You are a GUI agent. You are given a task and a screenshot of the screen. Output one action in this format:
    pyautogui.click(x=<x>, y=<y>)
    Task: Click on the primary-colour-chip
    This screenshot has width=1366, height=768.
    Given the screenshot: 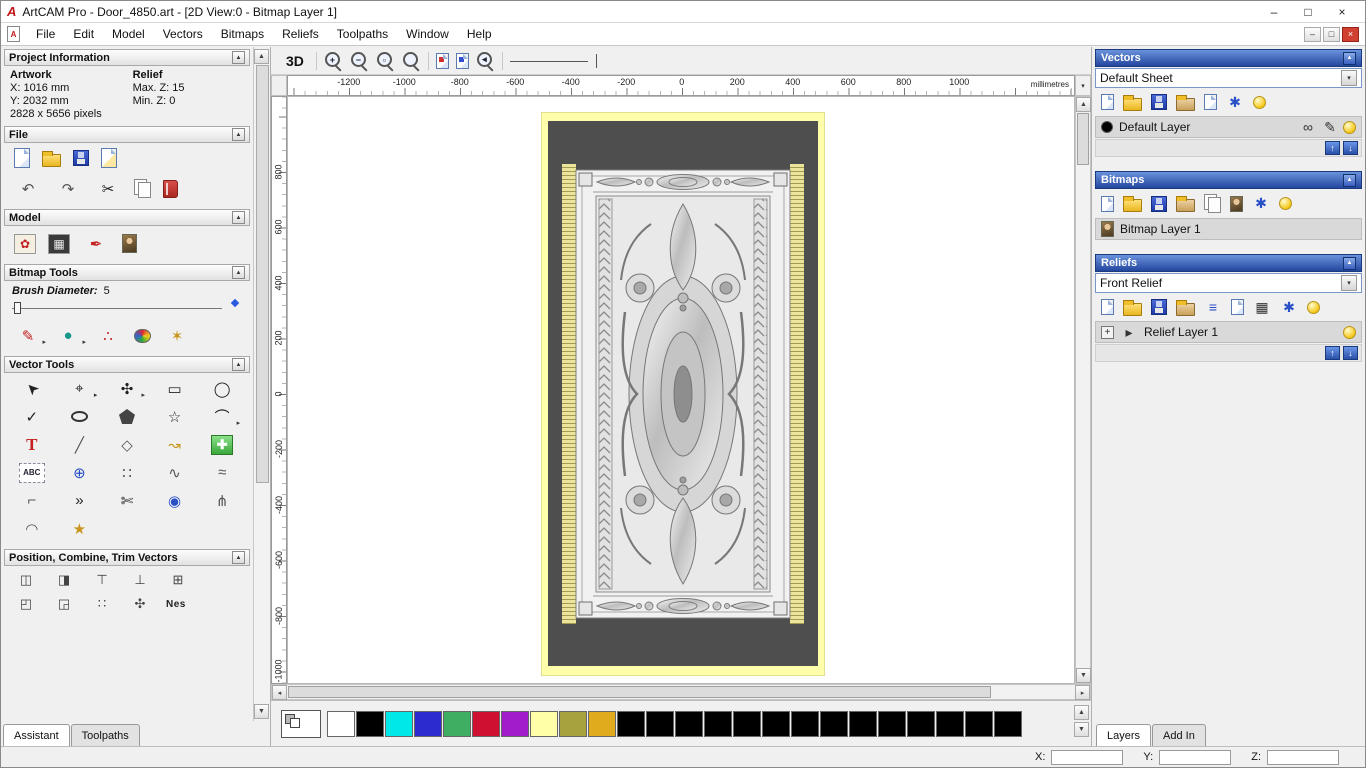 What is the action you would take?
    pyautogui.click(x=301, y=723)
    